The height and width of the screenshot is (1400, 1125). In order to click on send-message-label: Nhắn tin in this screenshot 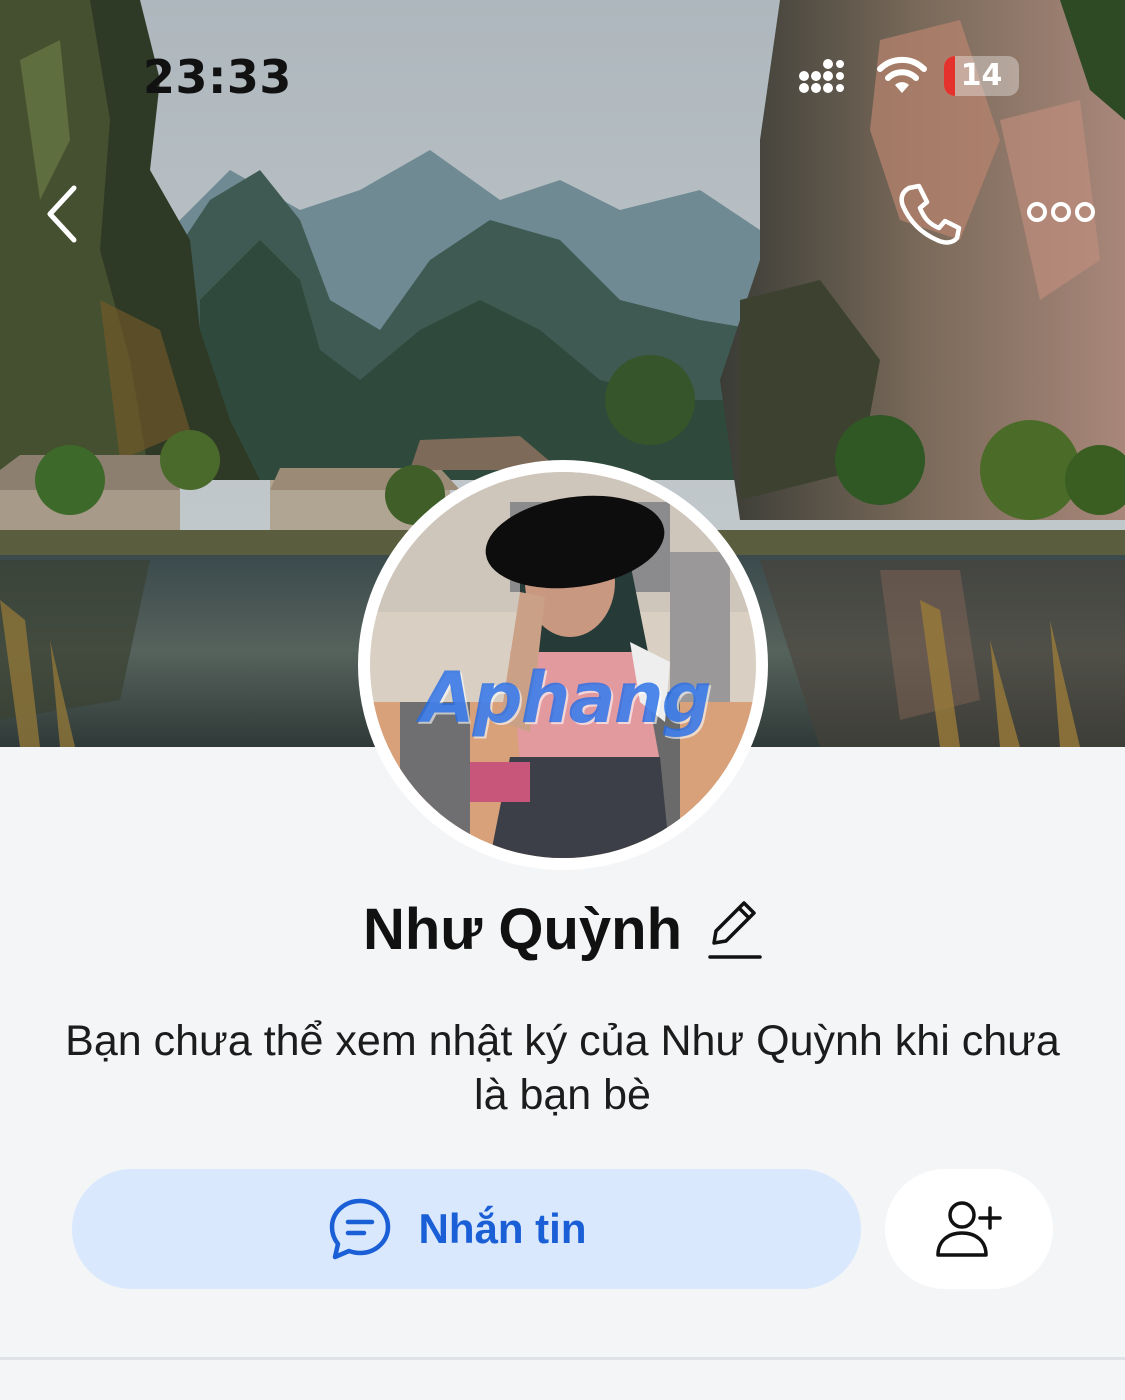, I will do `click(502, 1228)`.